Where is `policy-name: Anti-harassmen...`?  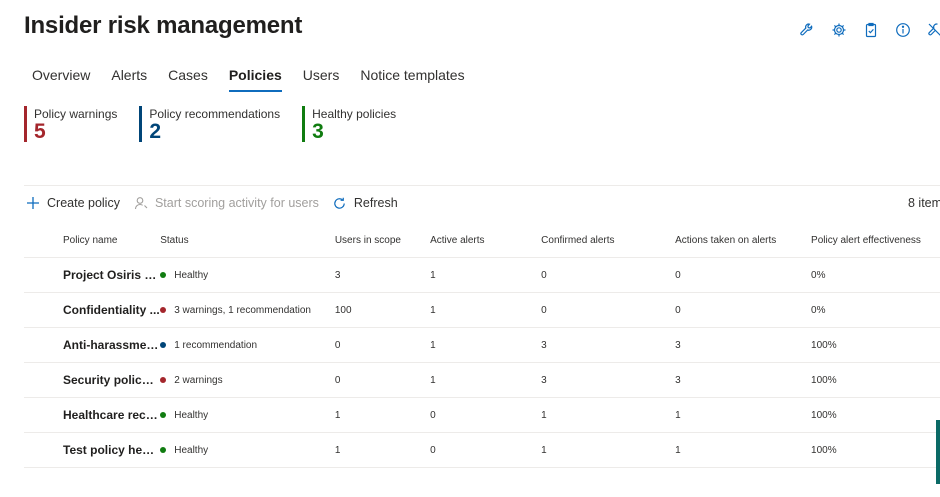 policy-name: Anti-harassmen... is located at coordinates (111, 345).